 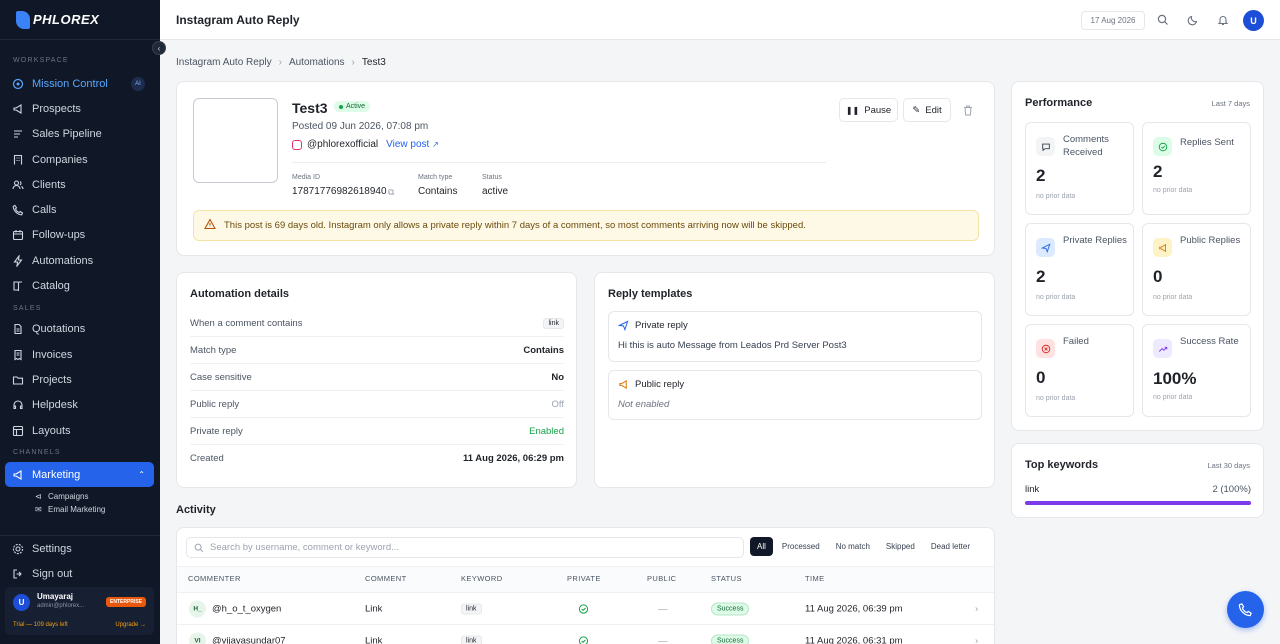 What do you see at coordinates (1245, 609) in the screenshot?
I see `call-fab-button` at bounding box center [1245, 609].